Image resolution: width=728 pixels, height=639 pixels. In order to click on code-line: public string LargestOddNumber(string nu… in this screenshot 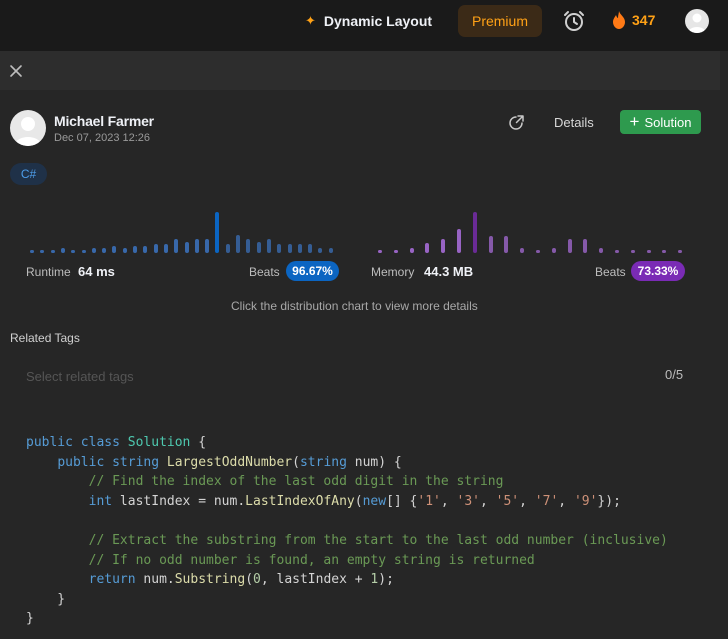, I will do `click(229, 462)`.